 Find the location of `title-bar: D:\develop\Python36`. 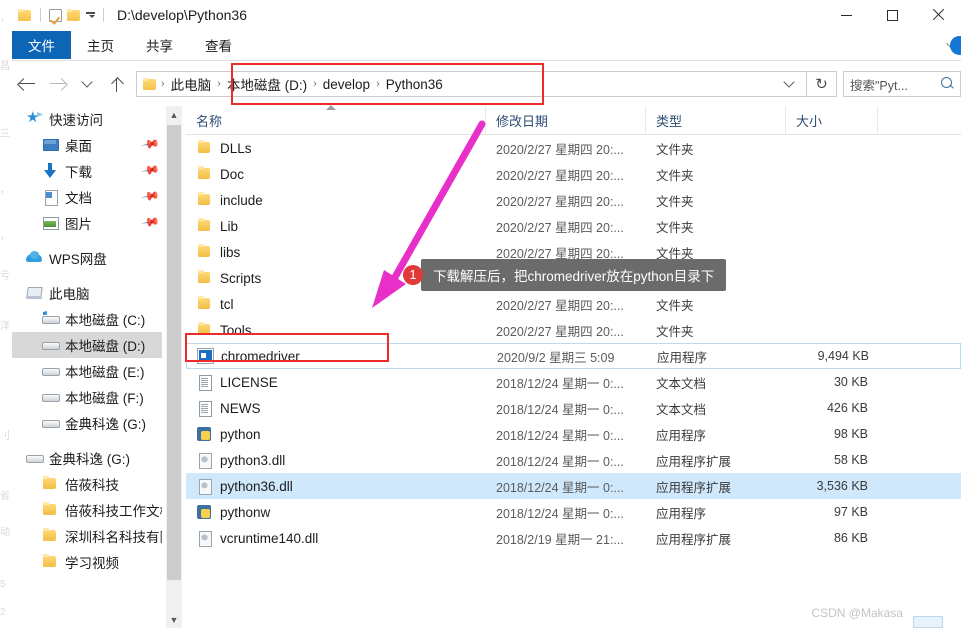

title-bar: D:\develop\Python36 is located at coordinates (486, 15).